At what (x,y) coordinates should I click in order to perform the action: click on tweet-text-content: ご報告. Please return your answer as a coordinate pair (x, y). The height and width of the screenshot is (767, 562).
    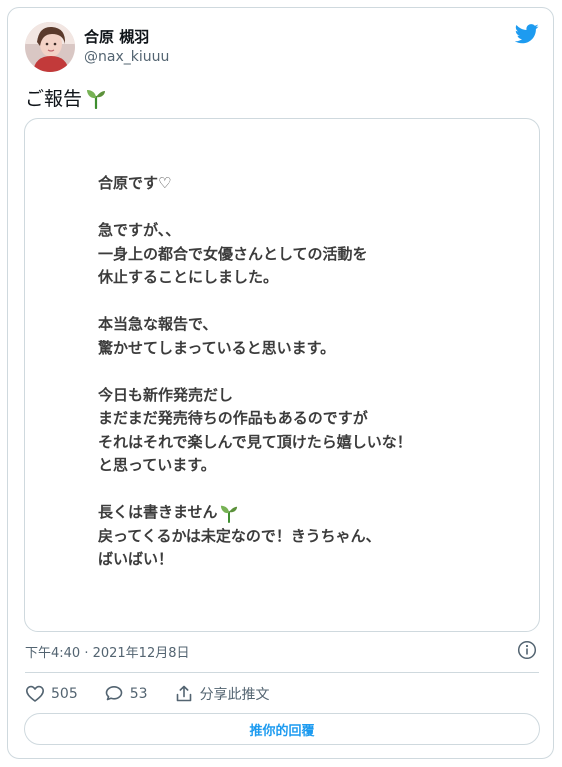
    Looking at the image, I should click on (54, 99).